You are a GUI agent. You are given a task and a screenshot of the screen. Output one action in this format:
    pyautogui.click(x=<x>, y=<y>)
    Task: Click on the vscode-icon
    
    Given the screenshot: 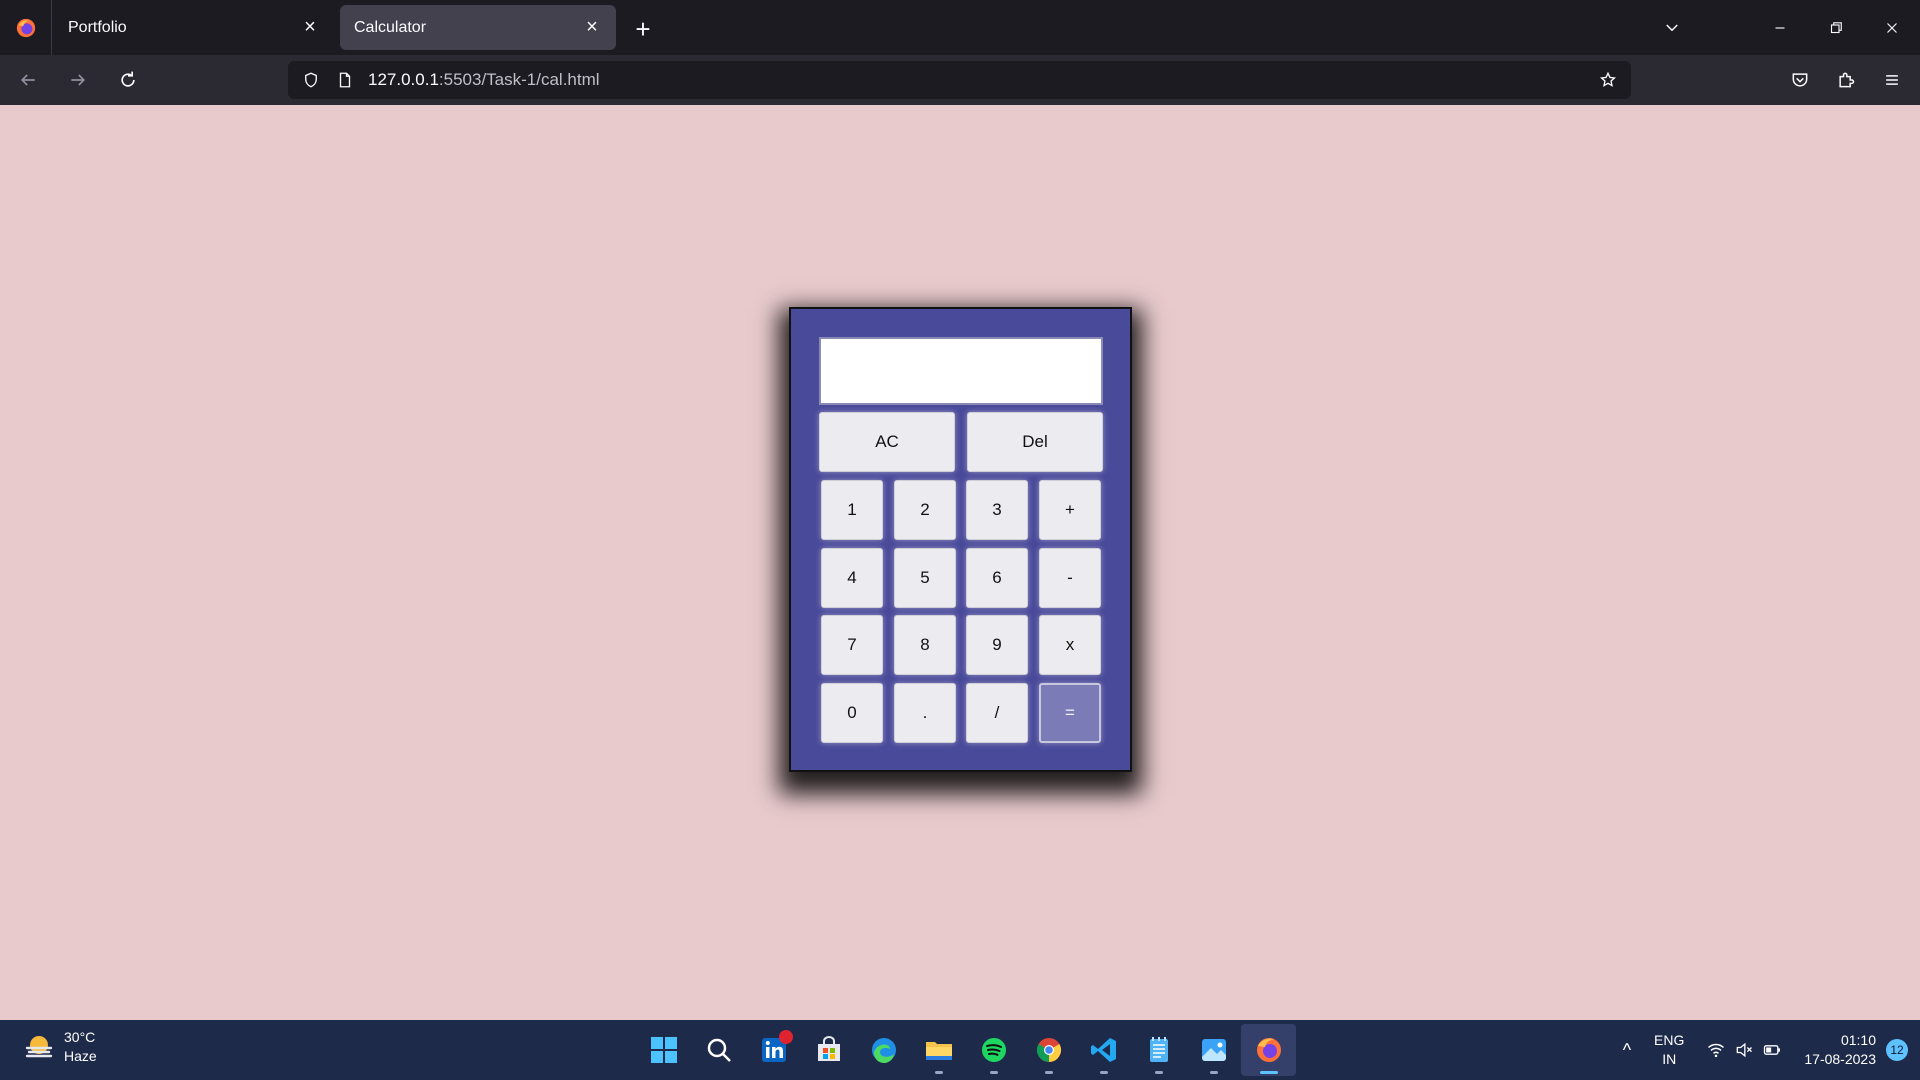 What is the action you would take?
    pyautogui.click(x=1103, y=1050)
    